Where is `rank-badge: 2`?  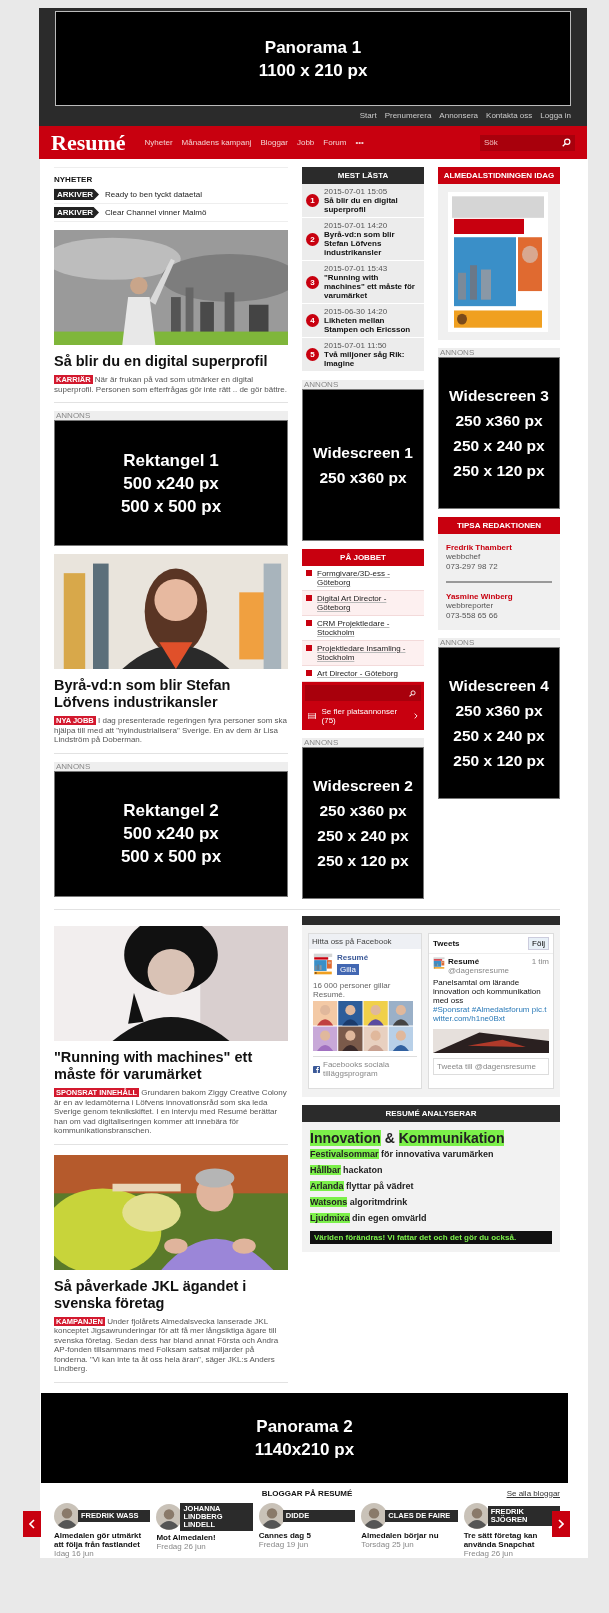
rank-badge: 2 is located at coordinates (312, 239).